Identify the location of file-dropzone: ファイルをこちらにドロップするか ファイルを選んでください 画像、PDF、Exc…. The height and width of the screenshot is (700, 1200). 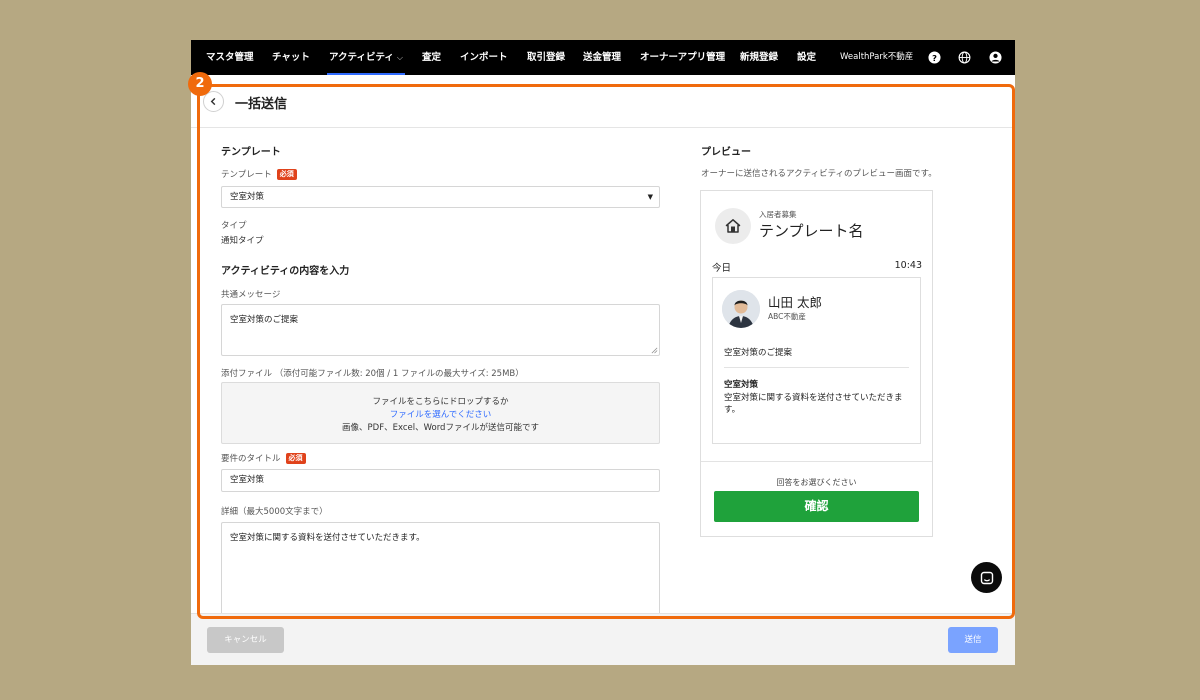
(440, 413).